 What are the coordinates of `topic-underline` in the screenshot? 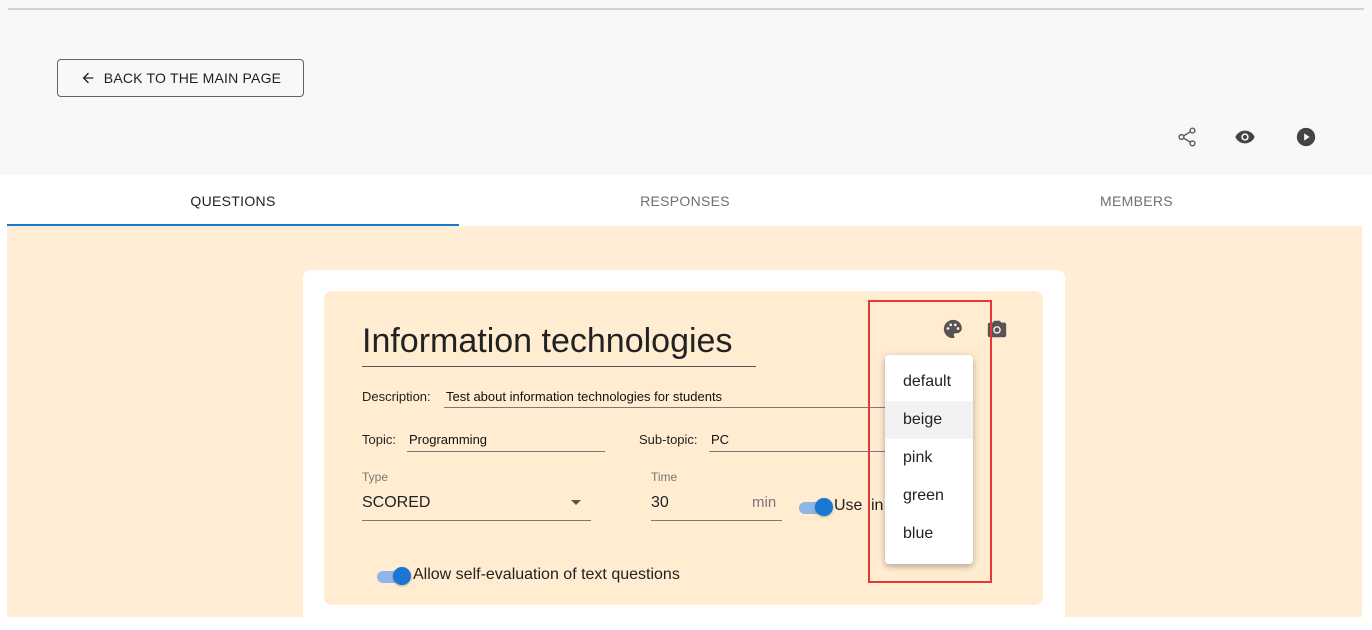 It's located at (506, 451).